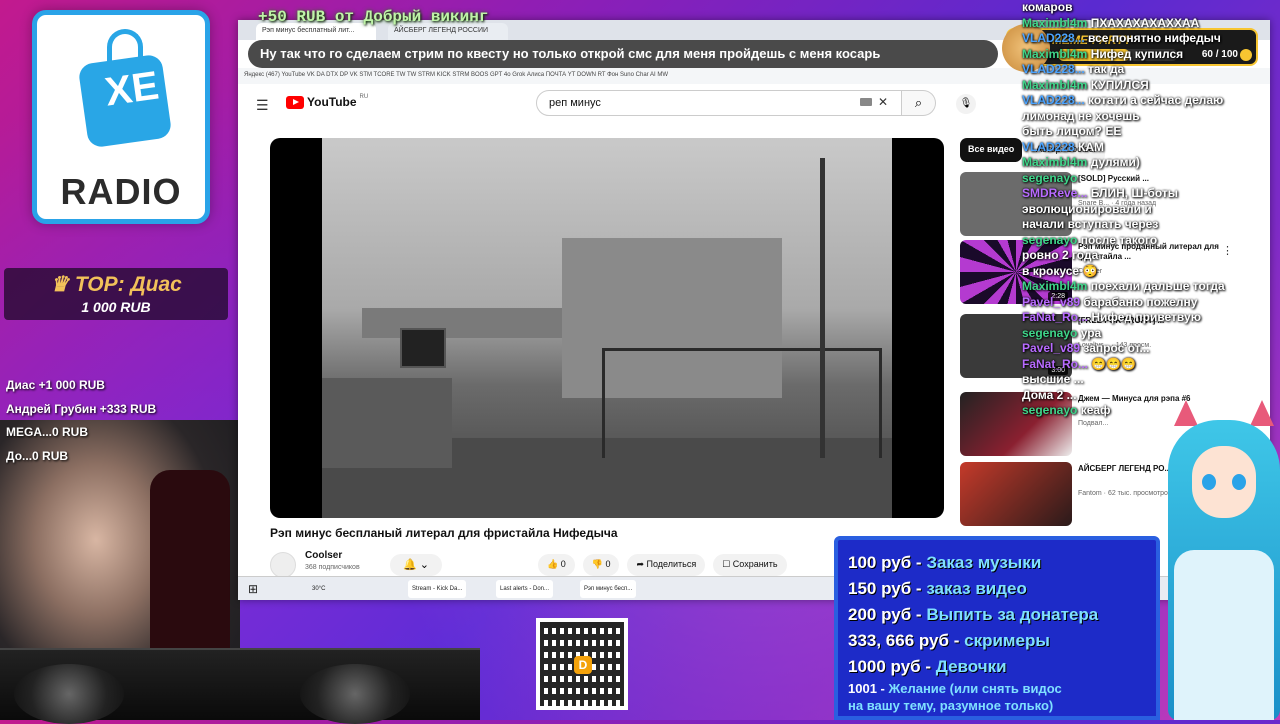 The image size is (1280, 724). What do you see at coordinates (666, 565) in the screenshot?
I see `share-button: ➦ Поделиться` at bounding box center [666, 565].